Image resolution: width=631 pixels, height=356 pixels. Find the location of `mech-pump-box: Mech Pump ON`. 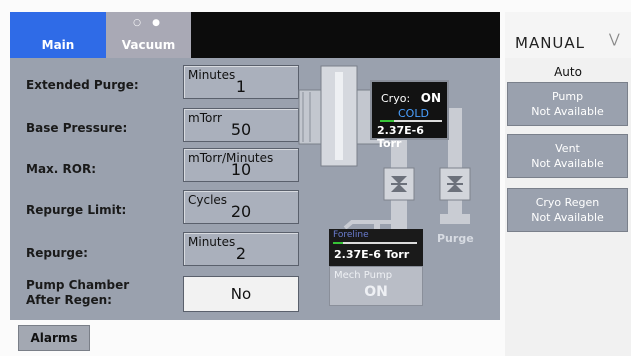

mech-pump-box: Mech Pump ON is located at coordinates (376, 286).